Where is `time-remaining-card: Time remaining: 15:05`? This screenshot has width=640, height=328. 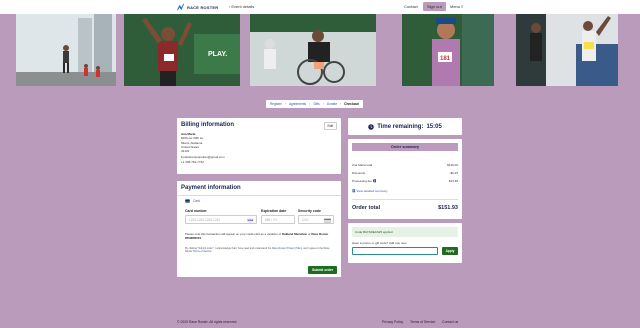 time-remaining-card: Time remaining: 15:05 is located at coordinates (405, 126).